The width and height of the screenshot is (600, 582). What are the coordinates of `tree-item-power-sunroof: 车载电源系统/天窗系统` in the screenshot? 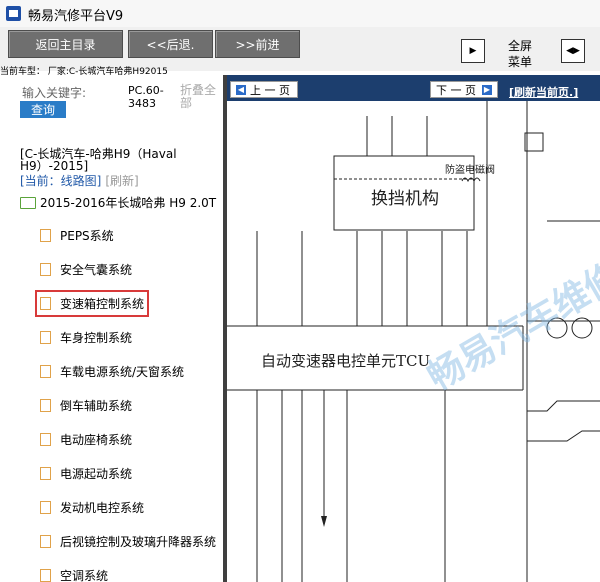 It's located at (112, 371).